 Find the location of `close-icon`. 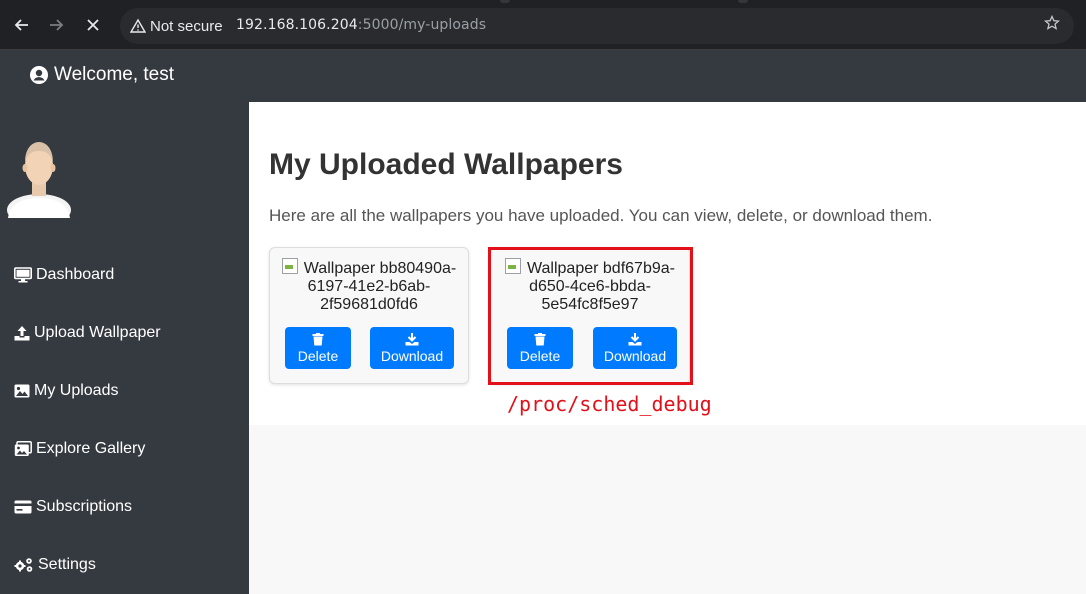

close-icon is located at coordinates (93, 25).